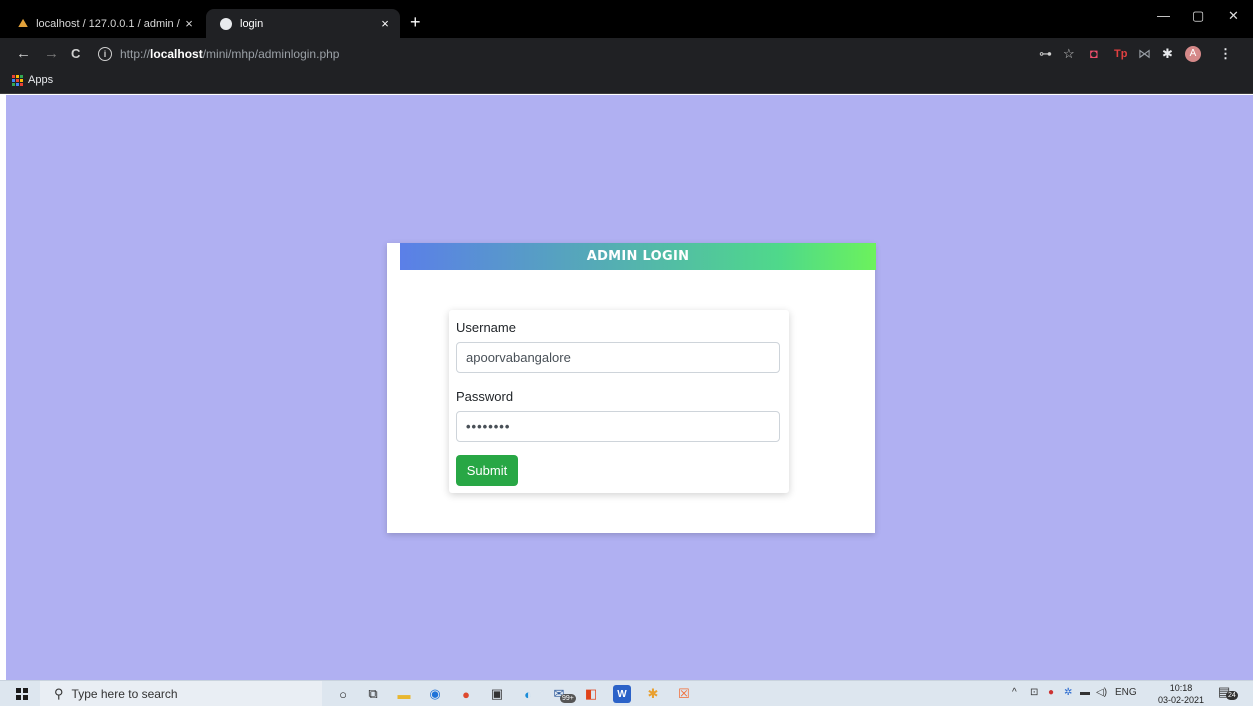  Describe the element at coordinates (487, 470) in the screenshot. I see `submit-button: Submit` at that location.